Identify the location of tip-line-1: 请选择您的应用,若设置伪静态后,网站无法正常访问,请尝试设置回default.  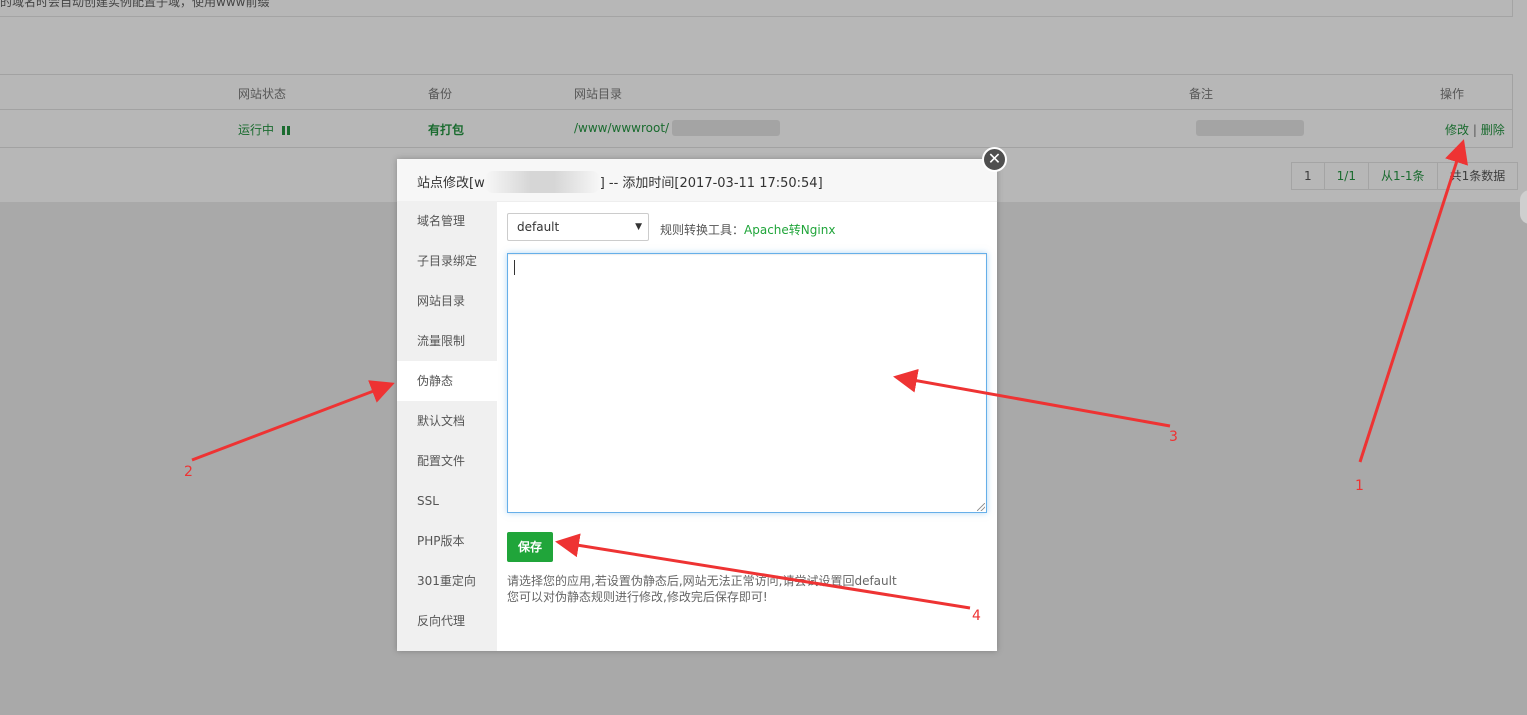
(702, 581).